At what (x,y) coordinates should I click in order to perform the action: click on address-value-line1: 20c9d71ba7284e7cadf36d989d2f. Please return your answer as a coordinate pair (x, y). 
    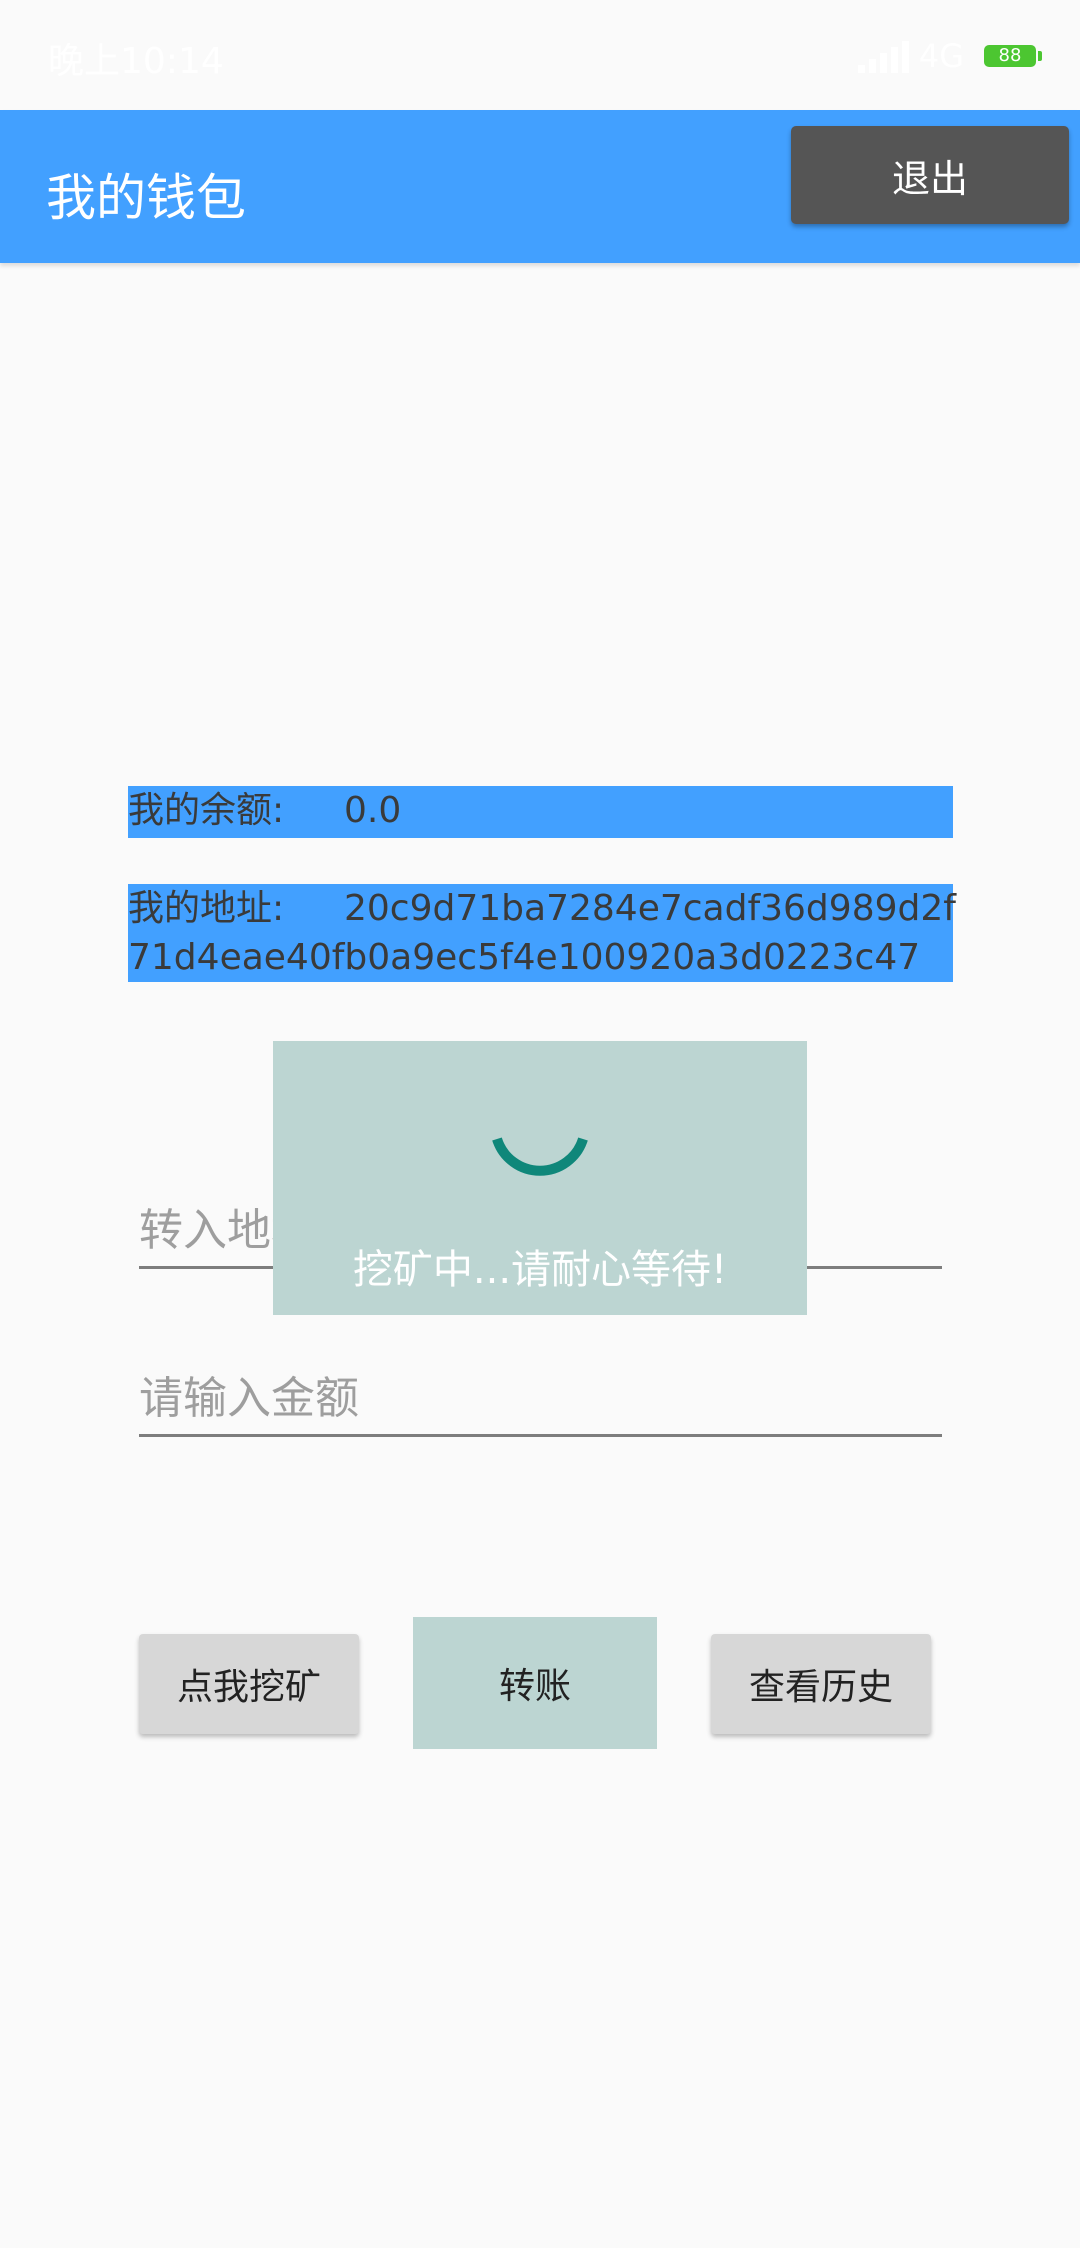
    Looking at the image, I should click on (650, 908).